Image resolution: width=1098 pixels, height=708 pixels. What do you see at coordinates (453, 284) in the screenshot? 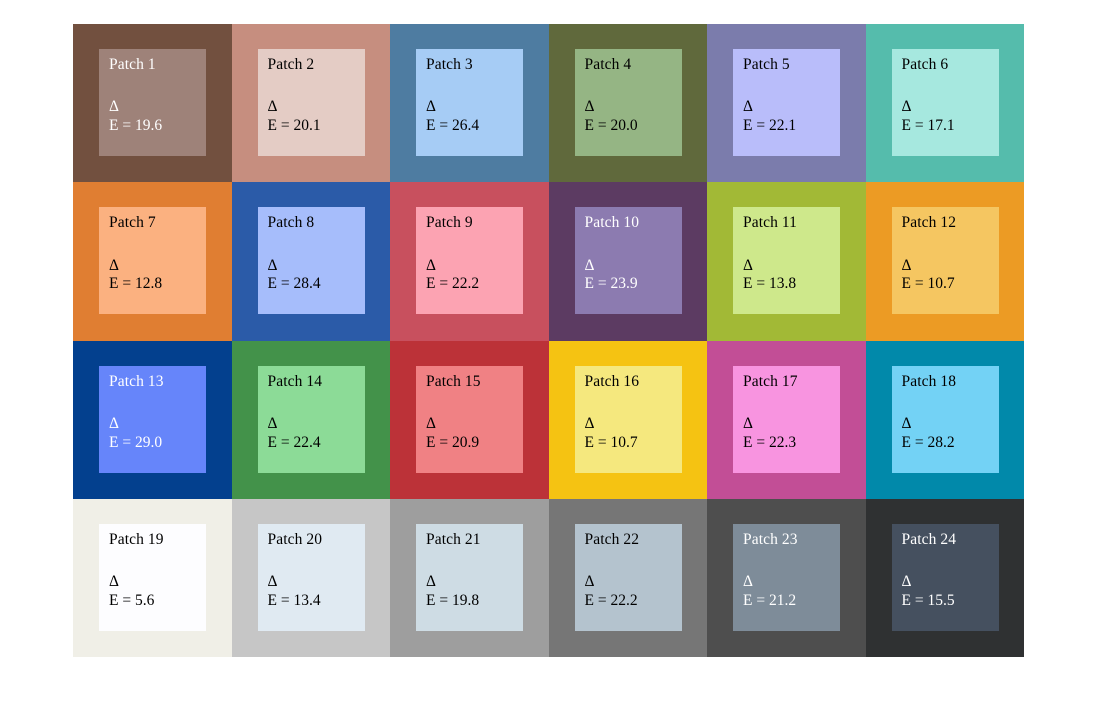
I see `delta-e-value: E = 22.2` at bounding box center [453, 284].